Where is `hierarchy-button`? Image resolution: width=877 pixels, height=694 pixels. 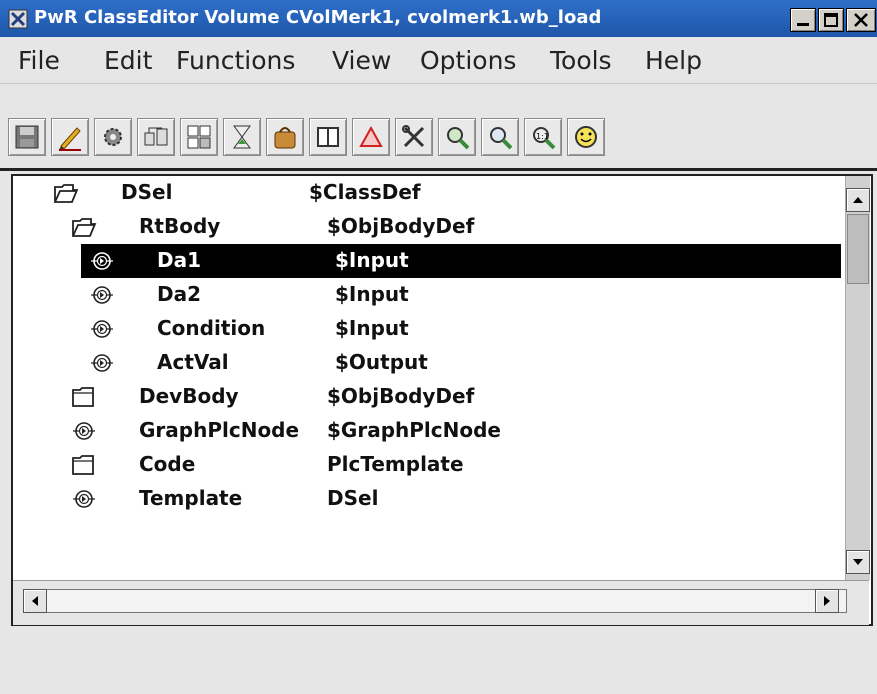
hierarchy-button is located at coordinates (156, 137).